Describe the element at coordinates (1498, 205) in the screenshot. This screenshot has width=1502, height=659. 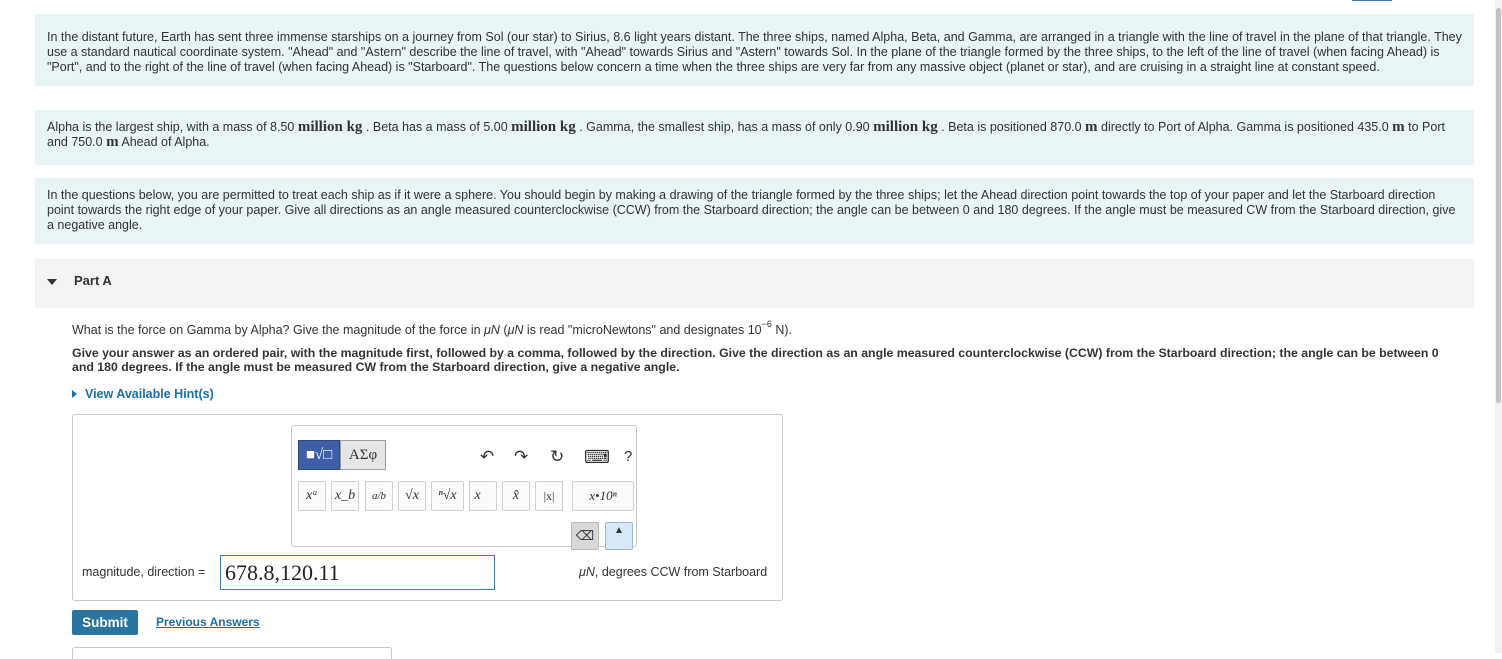
I see `scrollbar-thumb` at that location.